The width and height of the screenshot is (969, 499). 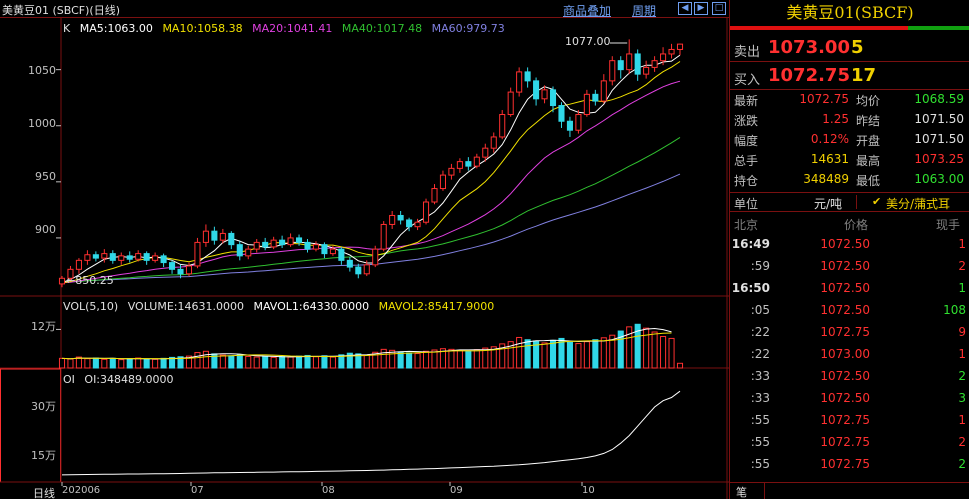 I want to click on unit-value: 元/吨, so click(x=828, y=203).